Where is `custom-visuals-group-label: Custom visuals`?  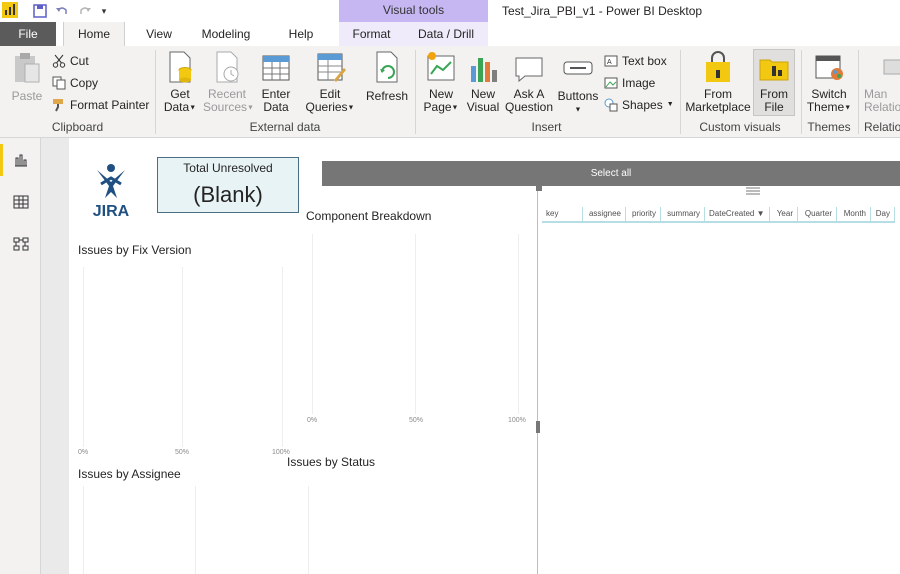
custom-visuals-group-label: Custom visuals is located at coordinates (740, 127).